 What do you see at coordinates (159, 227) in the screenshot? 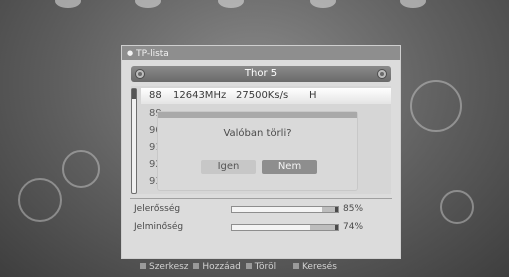
I see `signal-quality-label: Jelminőség` at bounding box center [159, 227].